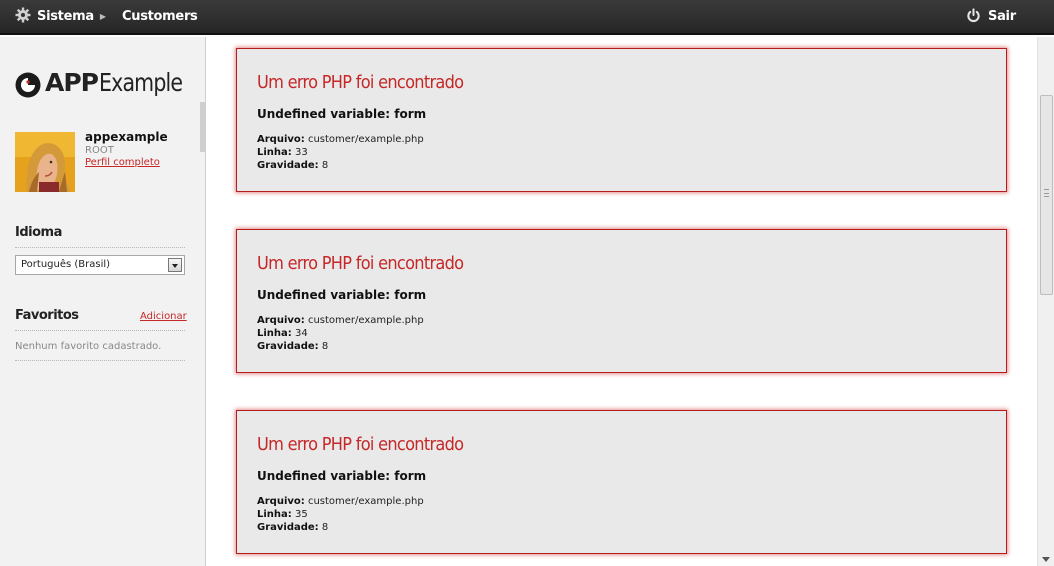  Describe the element at coordinates (88, 346) in the screenshot. I see `favorites-empty-text: Nenhum favorito cadastrado.` at that location.